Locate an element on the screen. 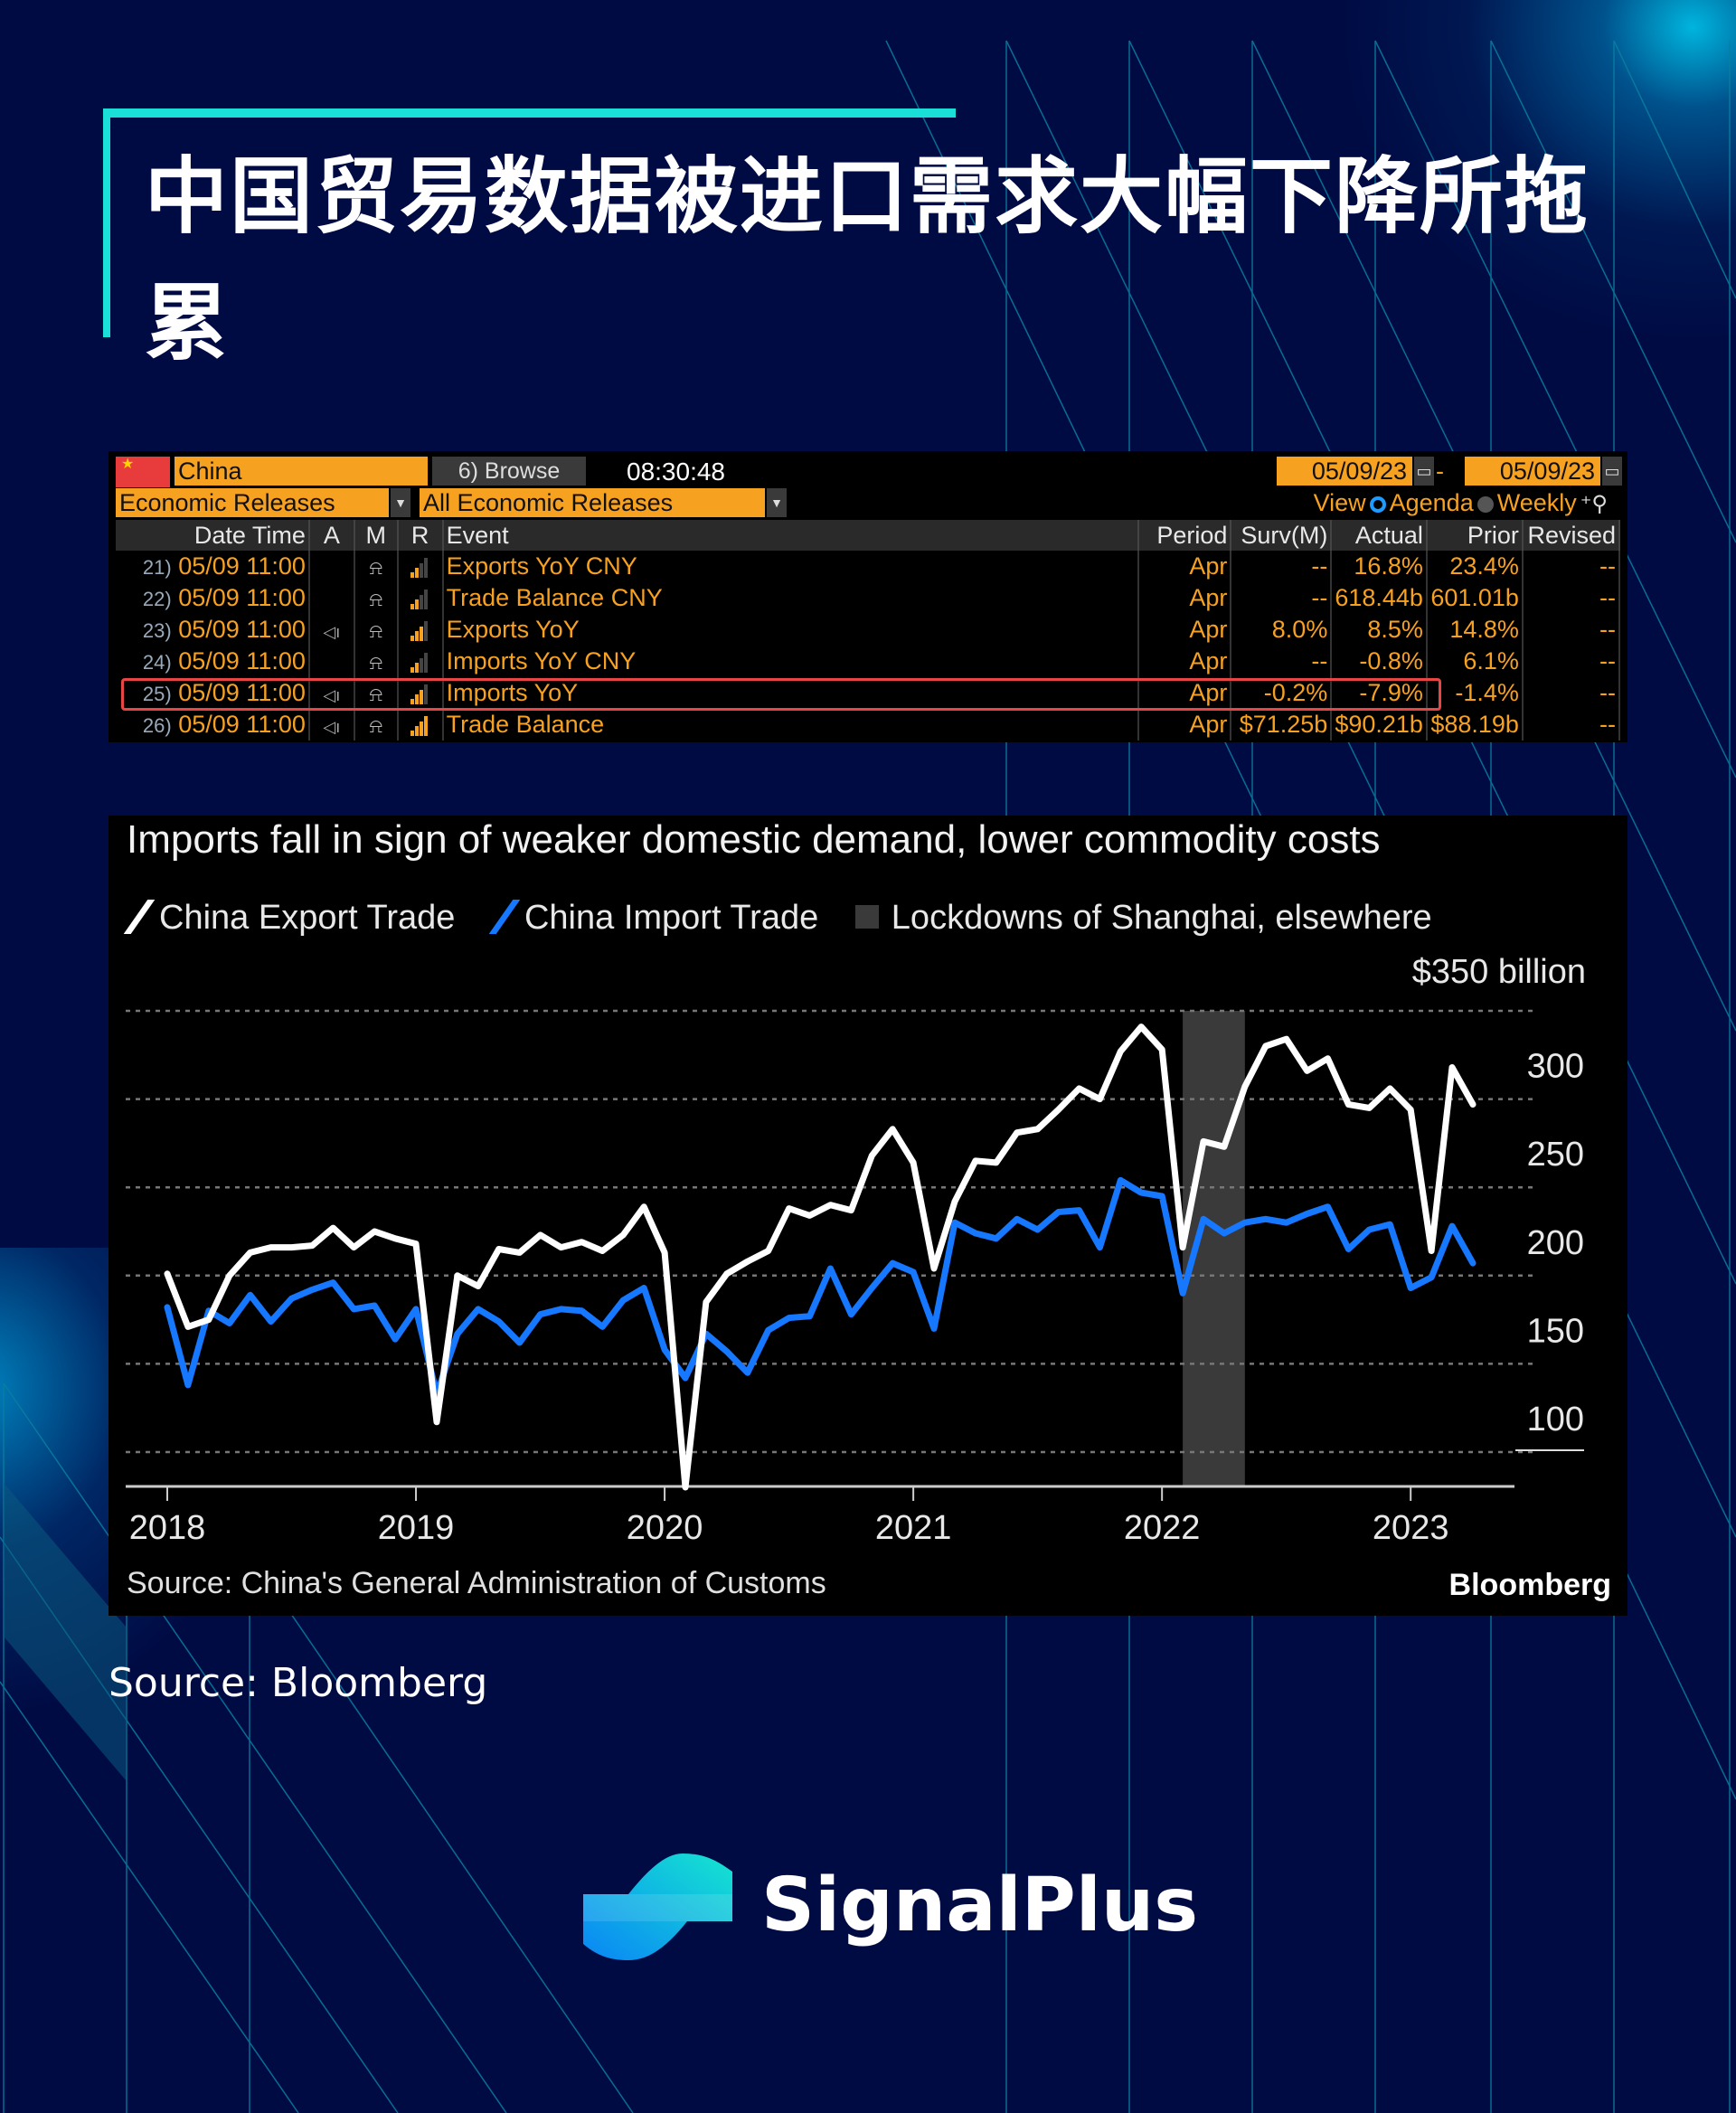 The image size is (1736, 2113). view-options: View Agenda Weekly ⁺⚲ is located at coordinates (1461, 504).